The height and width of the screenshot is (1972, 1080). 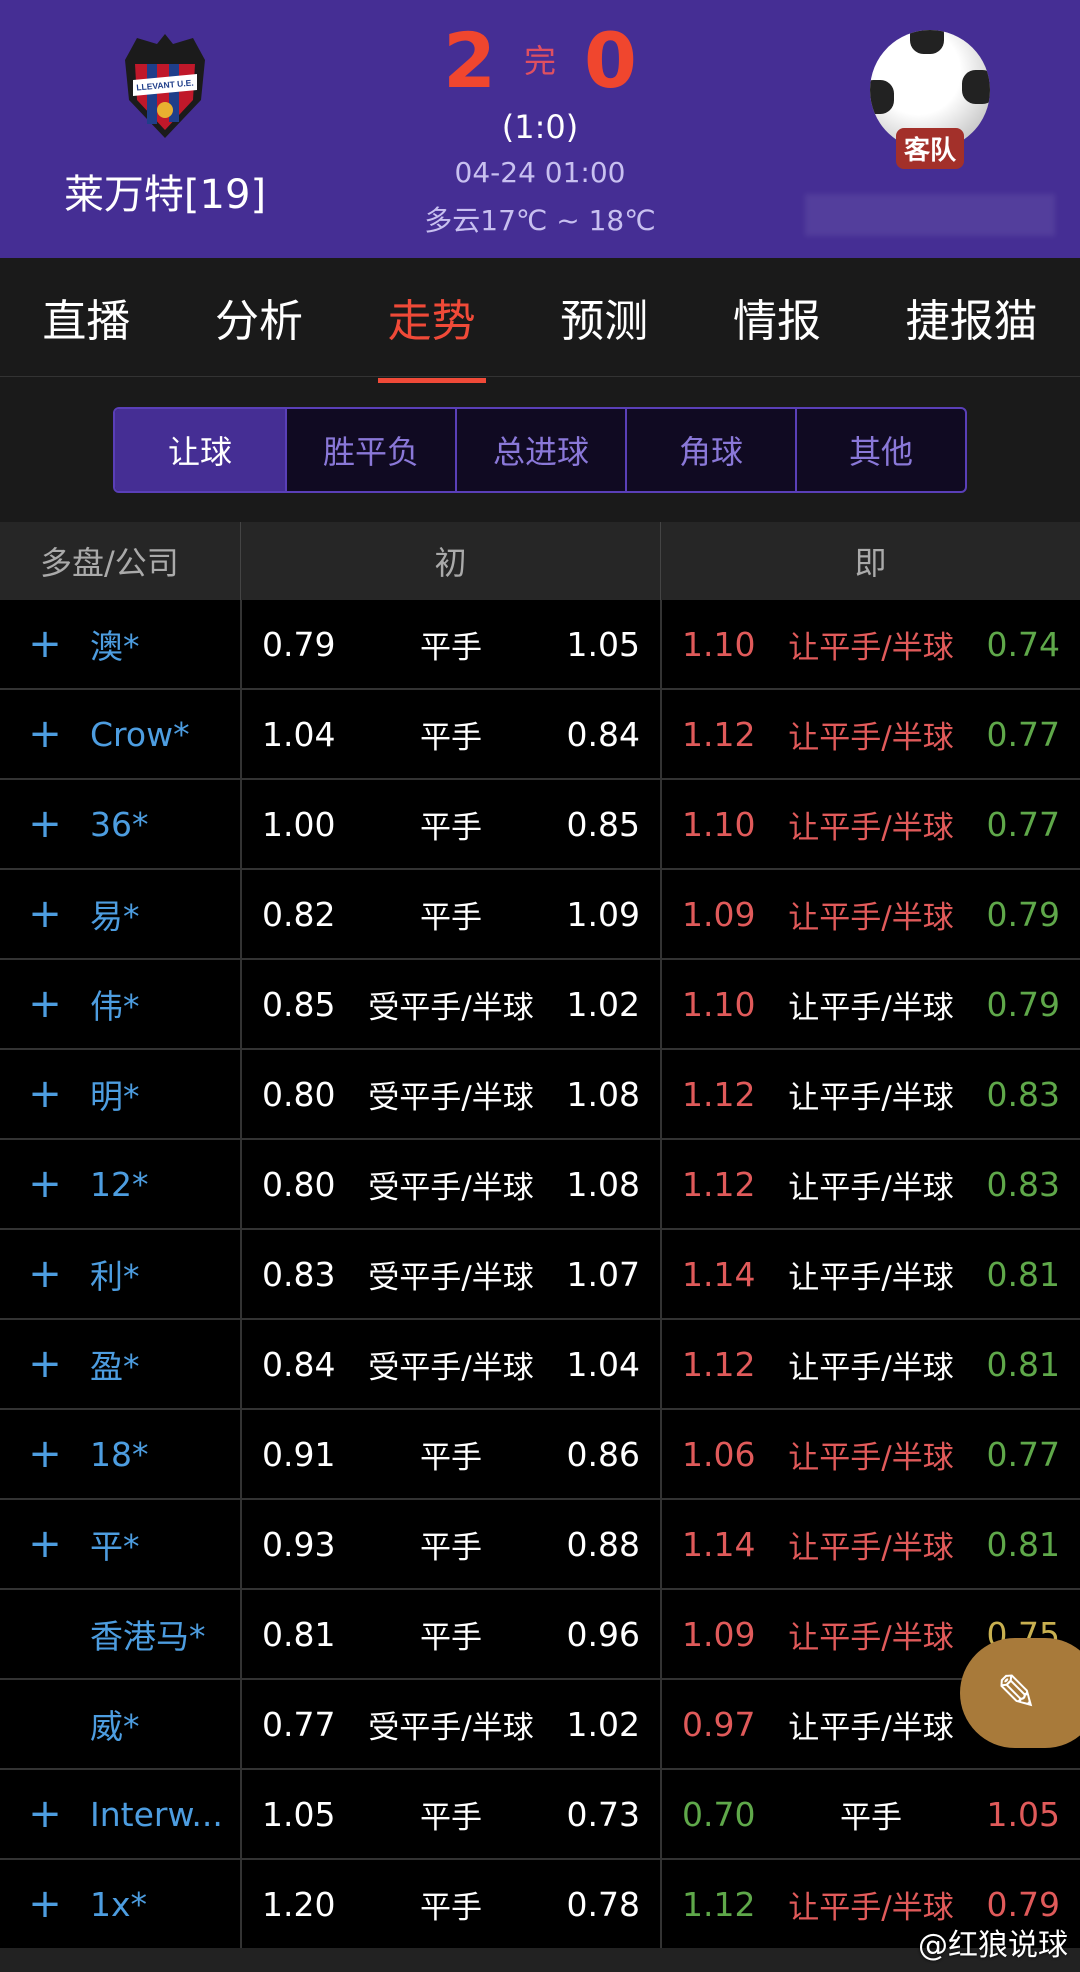 What do you see at coordinates (870, 1814) in the screenshot?
I see `live-odds: 0.70 平手 1.05` at bounding box center [870, 1814].